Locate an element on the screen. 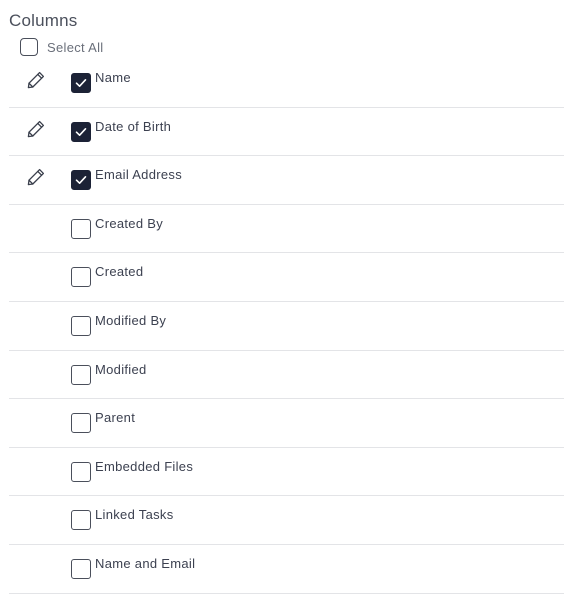  column-row: Email Address is located at coordinates (286, 180).